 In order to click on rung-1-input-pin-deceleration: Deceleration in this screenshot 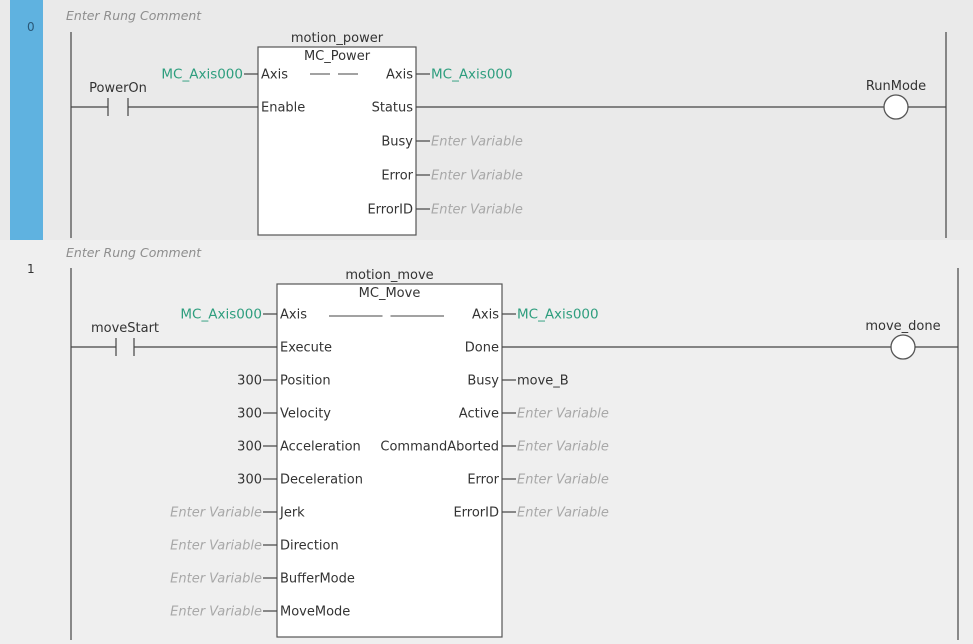, I will do `click(321, 480)`.